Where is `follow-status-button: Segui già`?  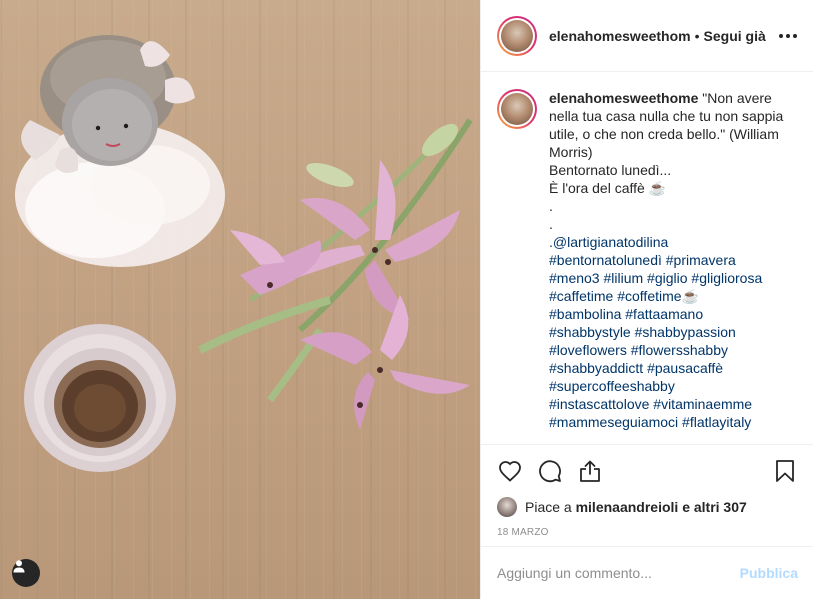
follow-status-button: Segui già is located at coordinates (735, 36).